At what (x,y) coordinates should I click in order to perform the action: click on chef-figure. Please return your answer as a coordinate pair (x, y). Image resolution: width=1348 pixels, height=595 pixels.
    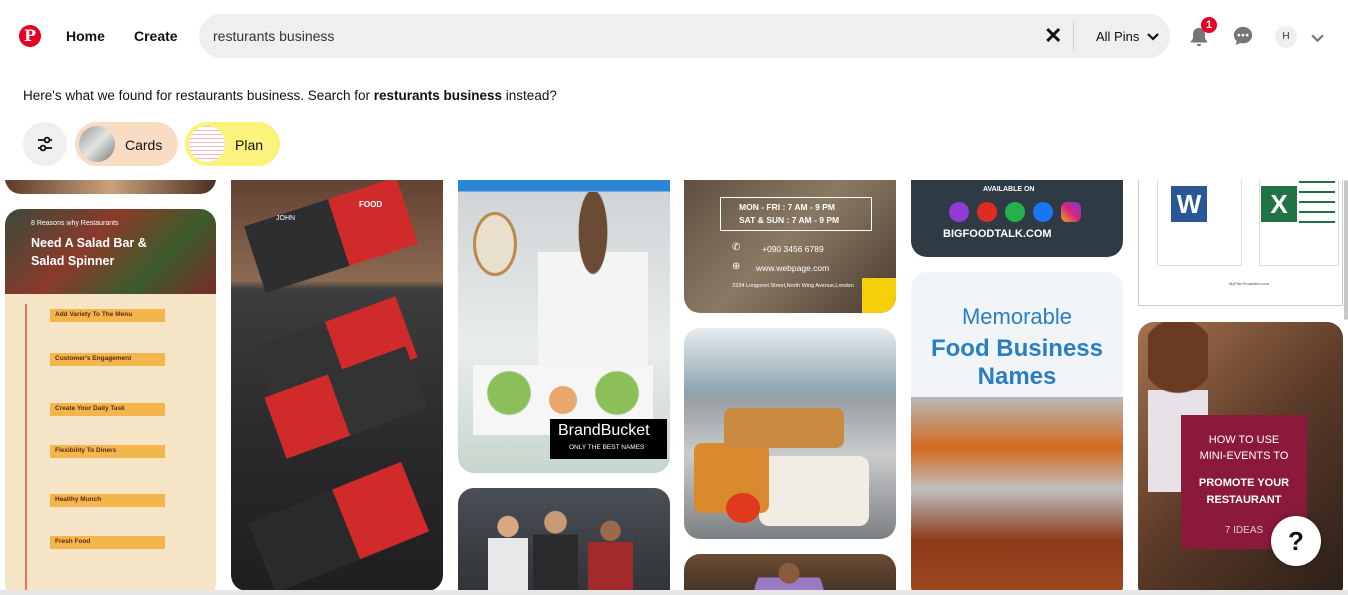
    Looking at the image, I should click on (593, 292).